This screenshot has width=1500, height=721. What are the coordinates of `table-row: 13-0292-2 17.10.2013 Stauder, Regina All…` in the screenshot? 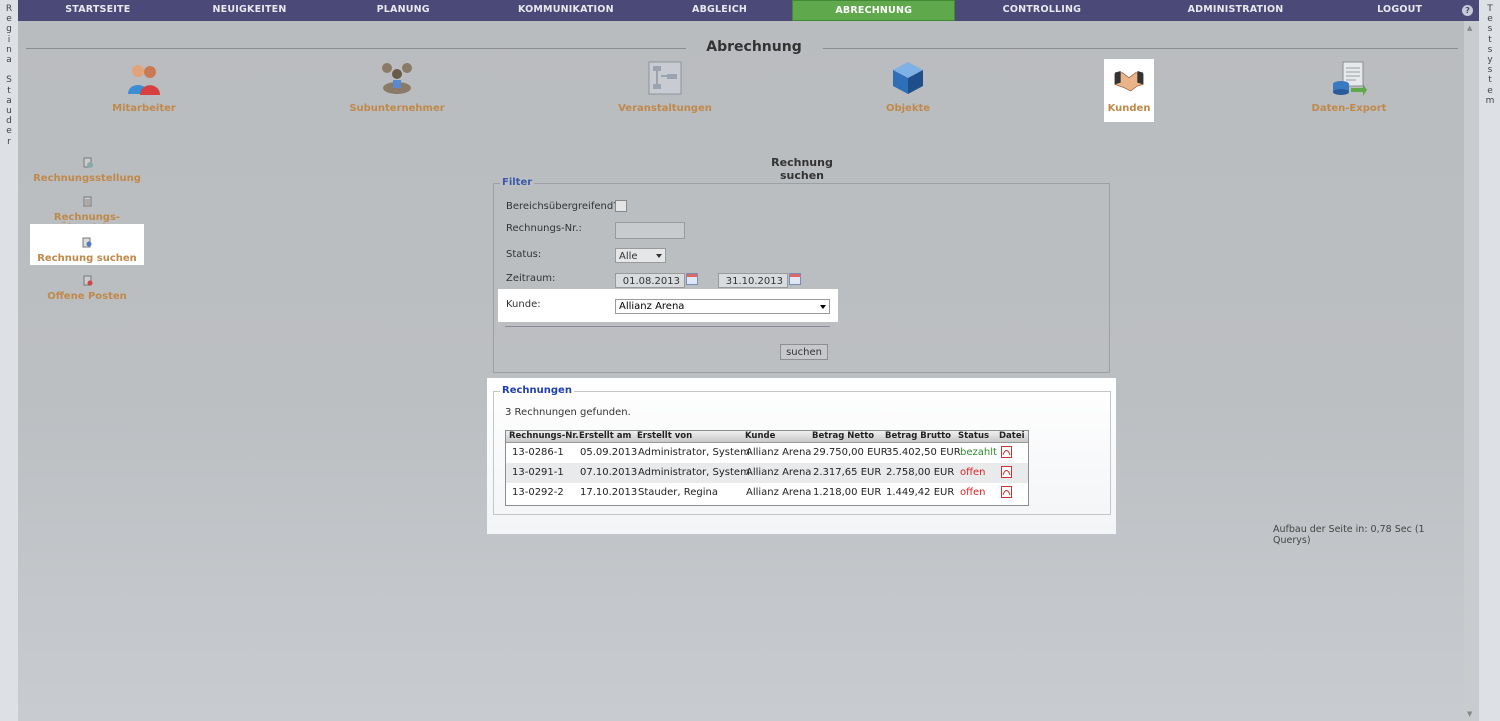 It's located at (767, 493).